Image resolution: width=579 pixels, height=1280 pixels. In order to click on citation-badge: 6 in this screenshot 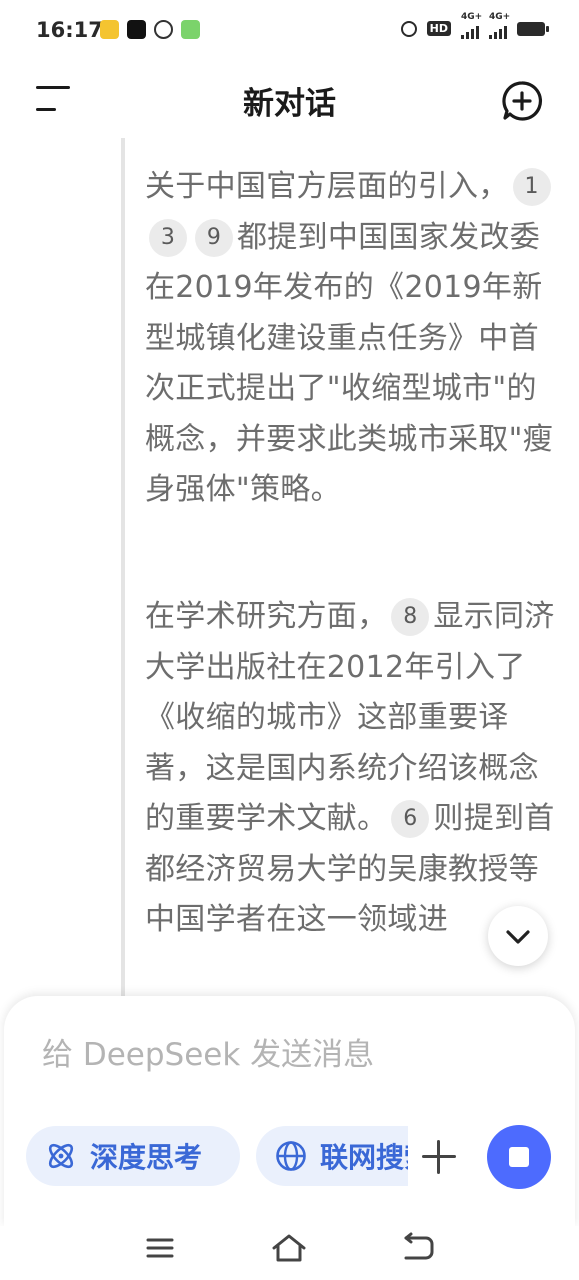, I will do `click(410, 819)`.